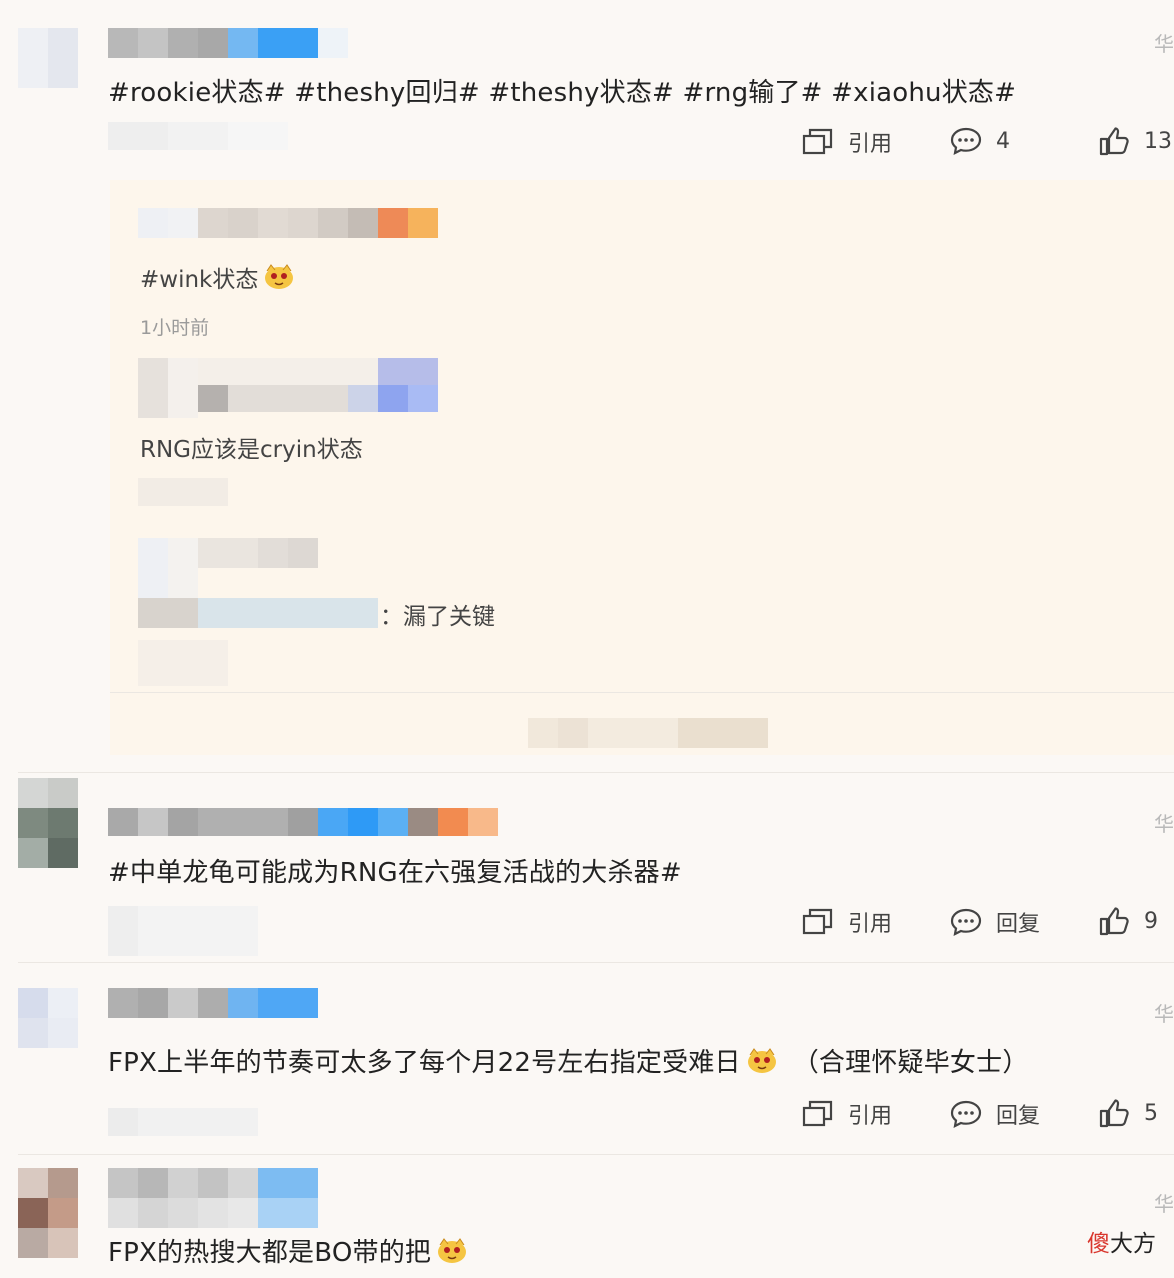 The width and height of the screenshot is (1174, 1278). I want to click on comment-text-content: FPX上半年的节奏可太多了每个月22号左右指定受难日, so click(424, 1063).